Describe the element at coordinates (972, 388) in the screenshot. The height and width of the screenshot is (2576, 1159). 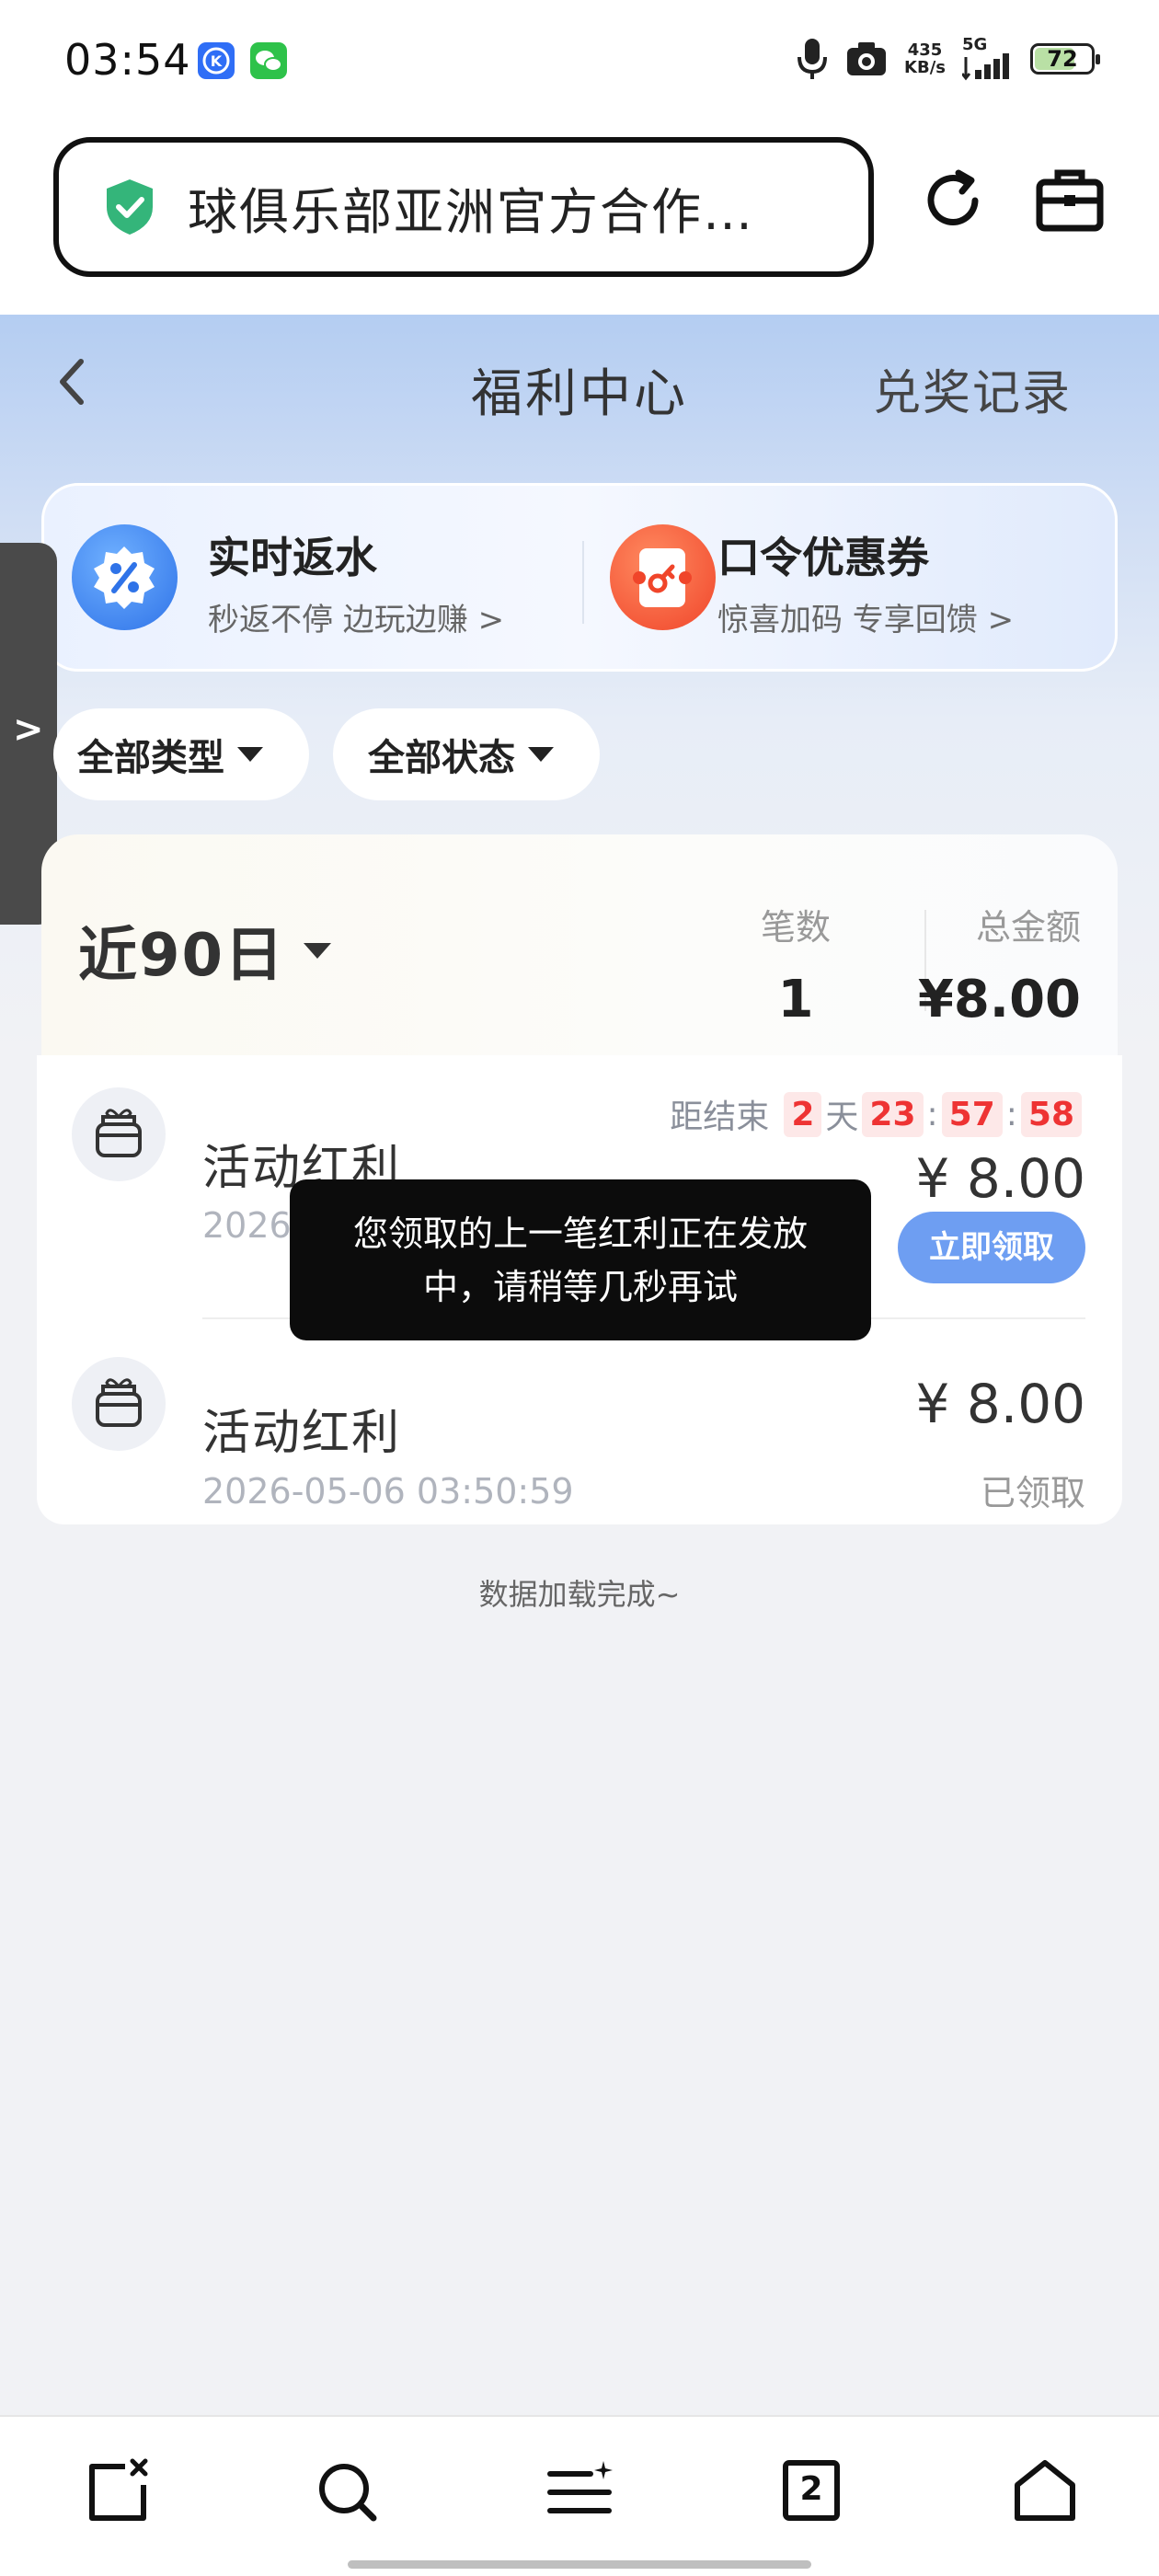
I see `redemption-records-link: 兑奖记录` at that location.